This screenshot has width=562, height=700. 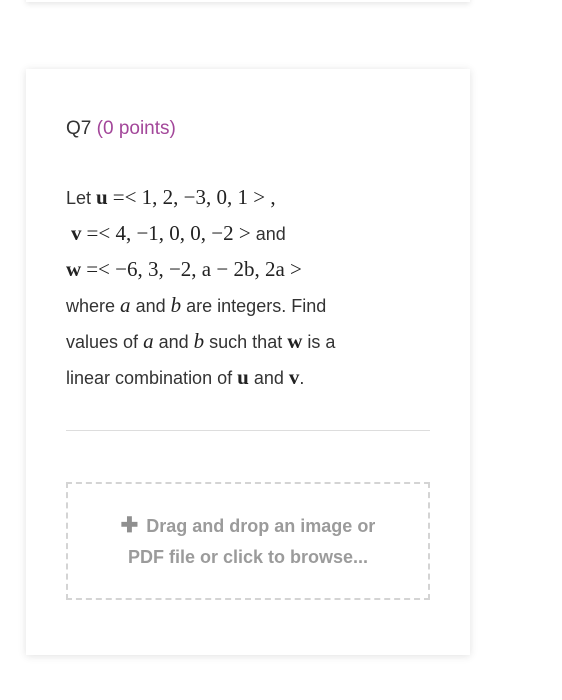 I want to click on vector-w-definition: =< −6, 3, −2, a − 2b, 2a >, so click(x=194, y=269).